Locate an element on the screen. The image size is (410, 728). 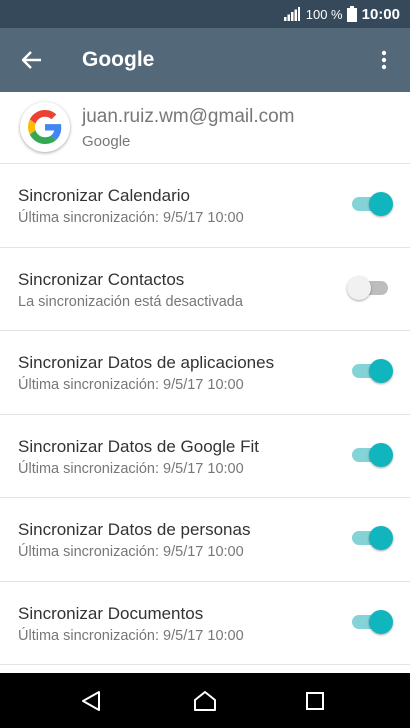
sync-toggle-app-data is located at coordinates (372, 371).